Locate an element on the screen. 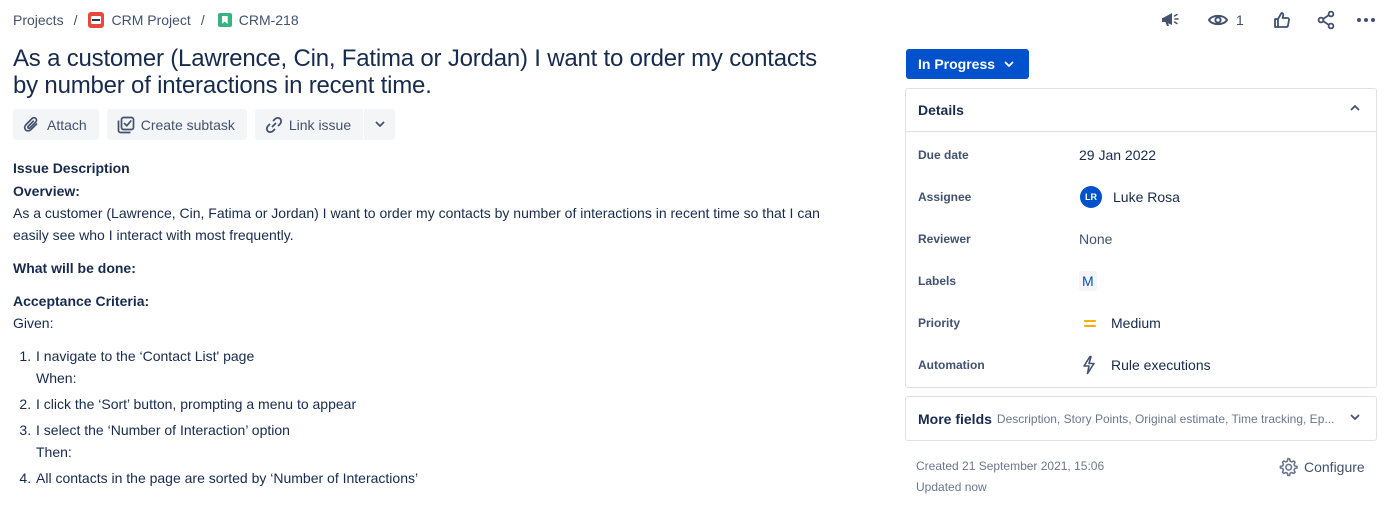 This screenshot has width=1384, height=522. watch-button: 1 is located at coordinates (1226, 20).